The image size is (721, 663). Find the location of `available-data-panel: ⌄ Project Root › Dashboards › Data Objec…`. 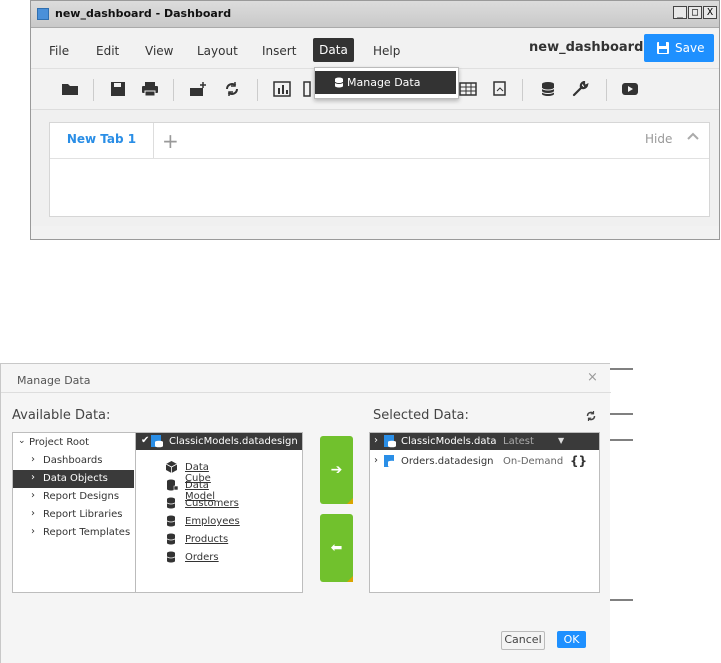

available-data-panel: ⌄ Project Root › Dashboards › Data Objec… is located at coordinates (157, 512).